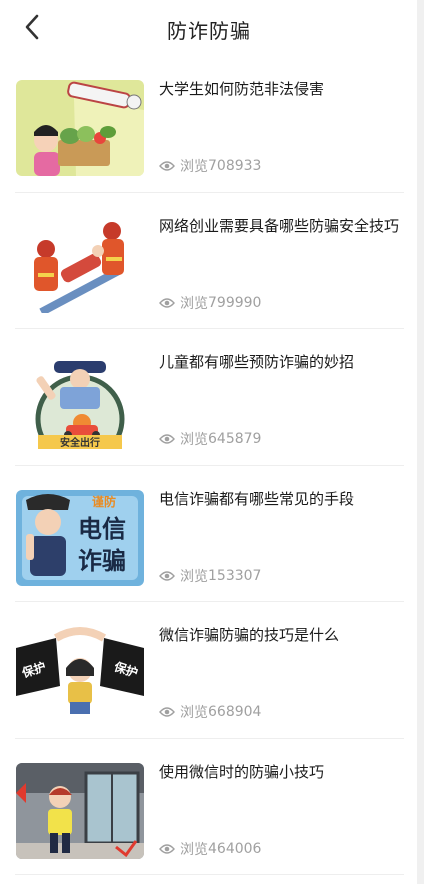 The image size is (424, 884). Describe the element at coordinates (242, 89) in the screenshot. I see `article-title: 大学生如何防范非法侵害` at that location.